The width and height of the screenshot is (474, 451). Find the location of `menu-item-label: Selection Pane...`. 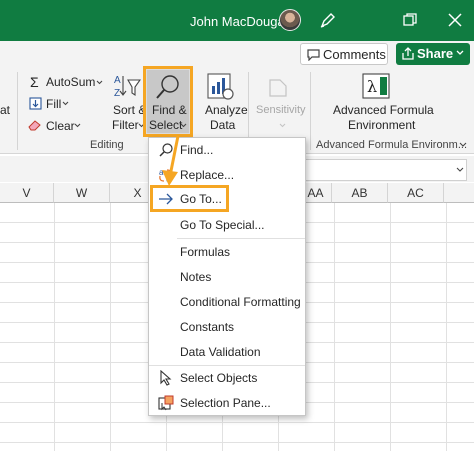

menu-item-label: Selection Pane... is located at coordinates (225, 403).